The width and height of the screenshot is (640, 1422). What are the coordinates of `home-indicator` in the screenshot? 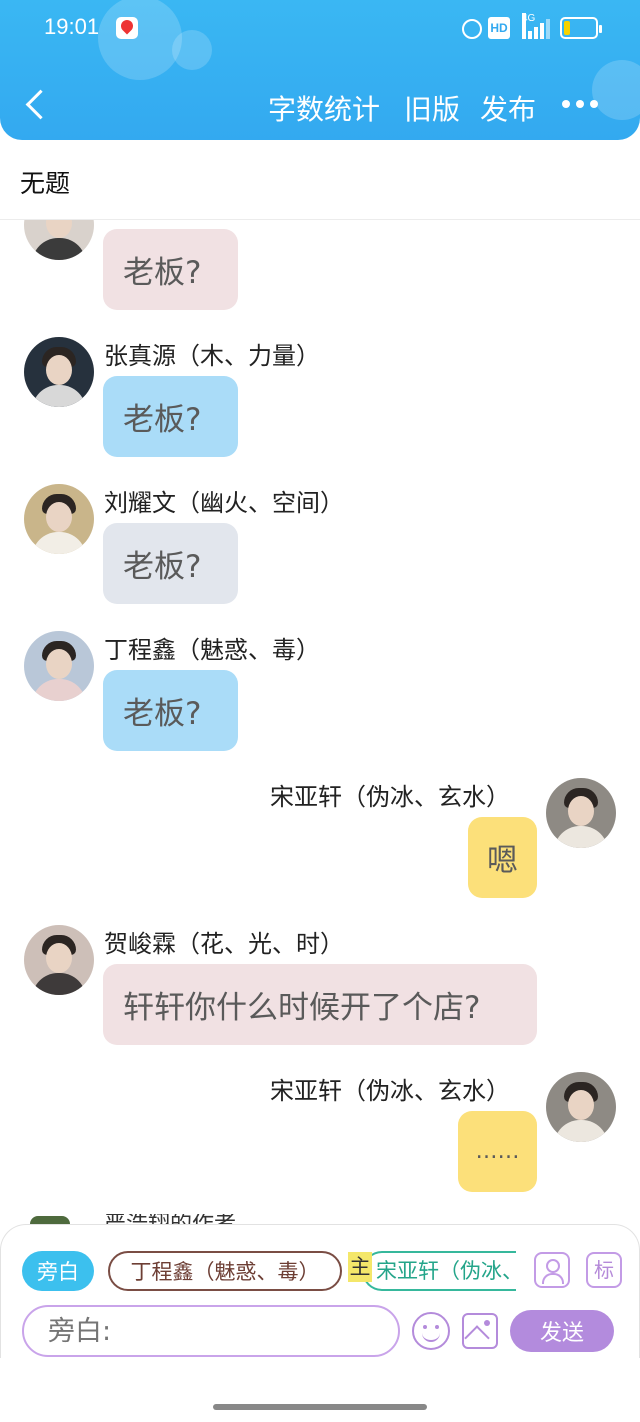 It's located at (320, 1407).